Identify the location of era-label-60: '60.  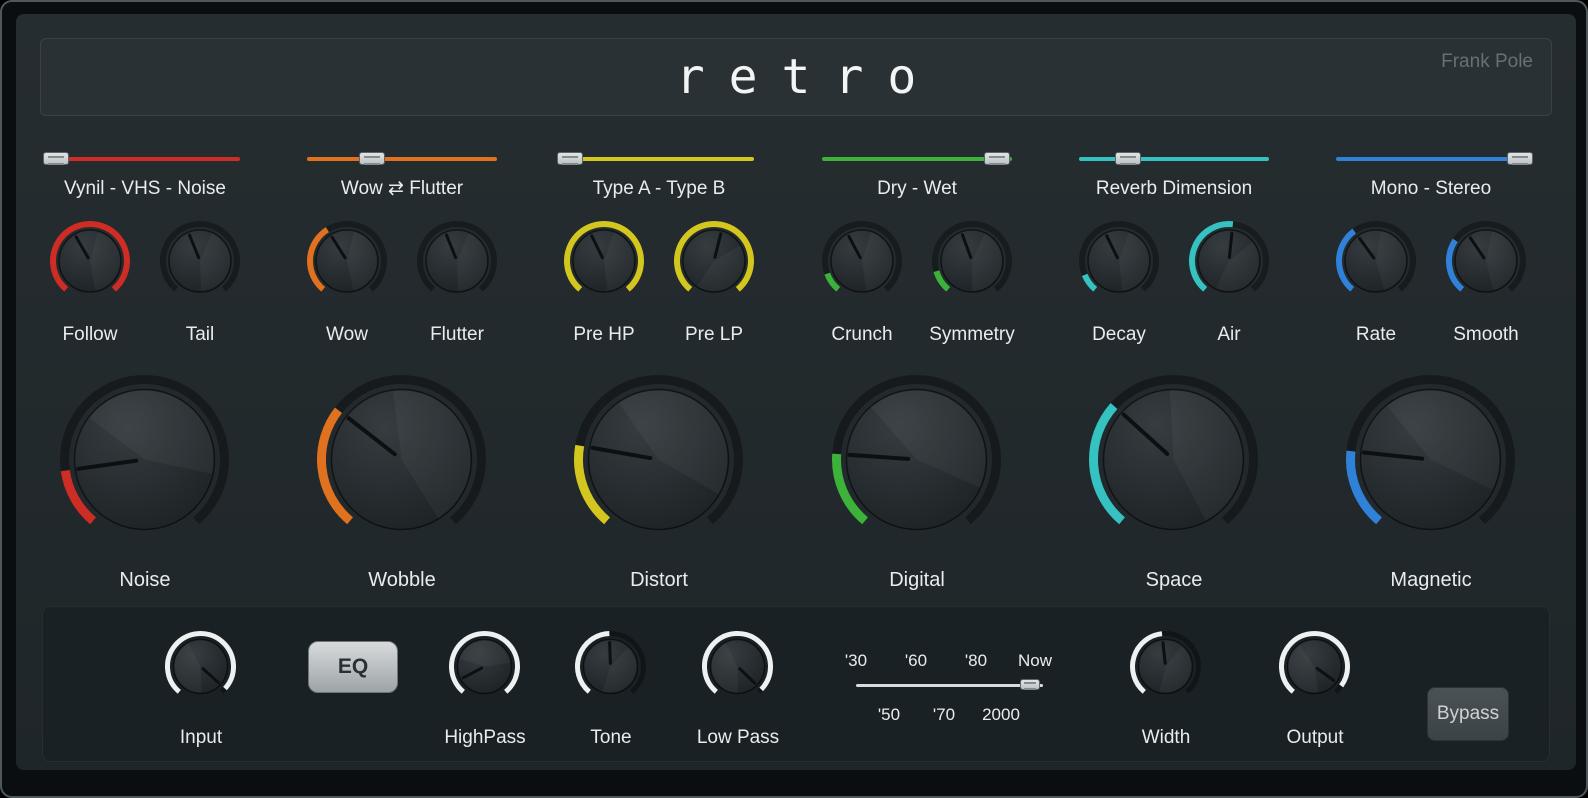
(916, 660).